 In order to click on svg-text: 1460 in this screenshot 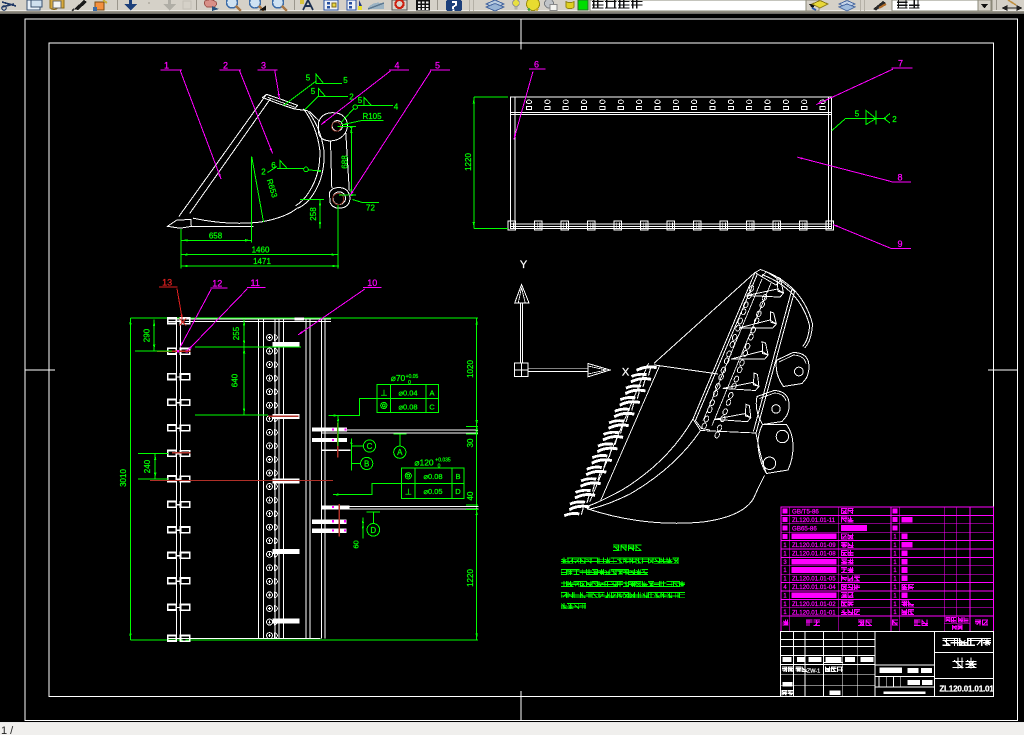, I will do `click(261, 250)`.